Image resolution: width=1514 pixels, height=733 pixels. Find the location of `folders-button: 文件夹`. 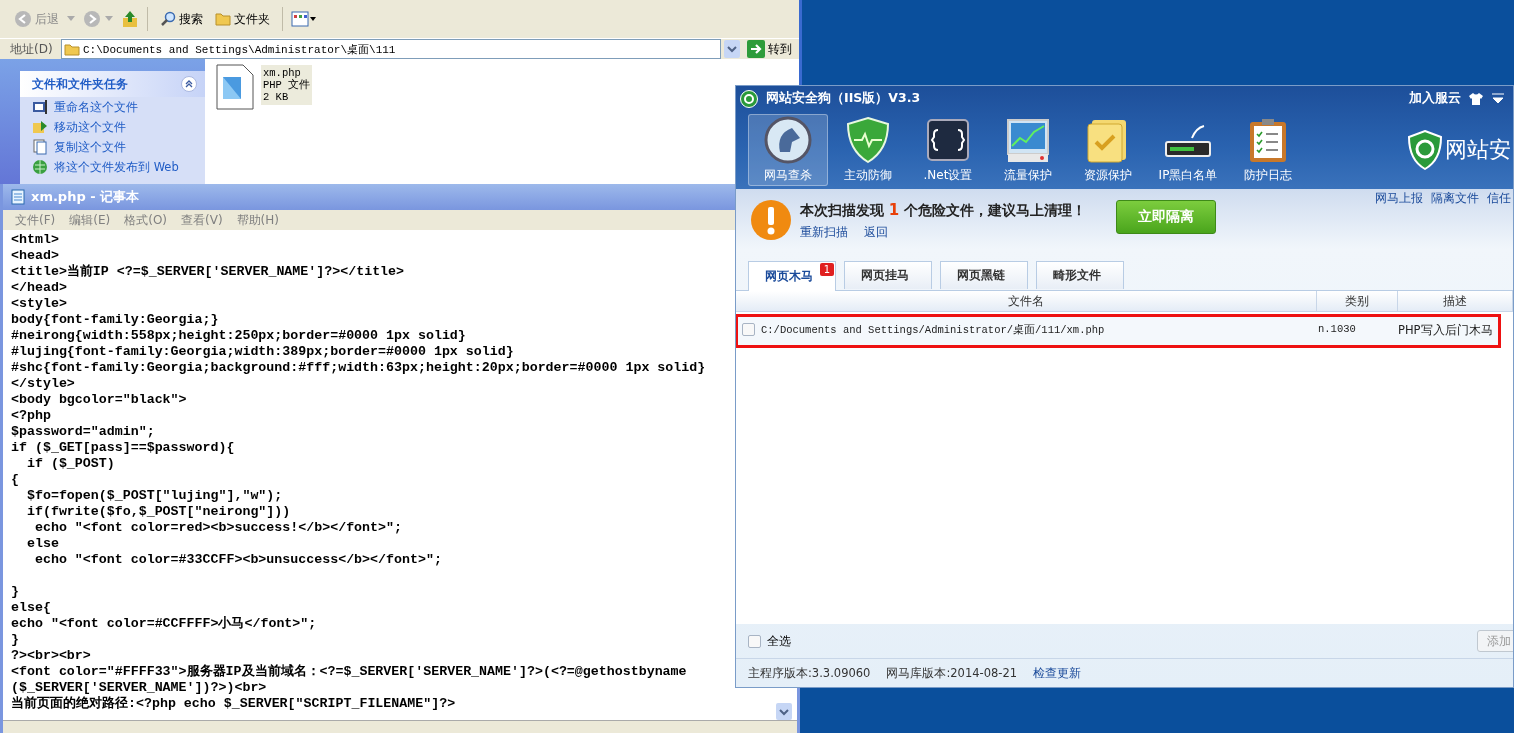

folders-button: 文件夹 is located at coordinates (242, 19).